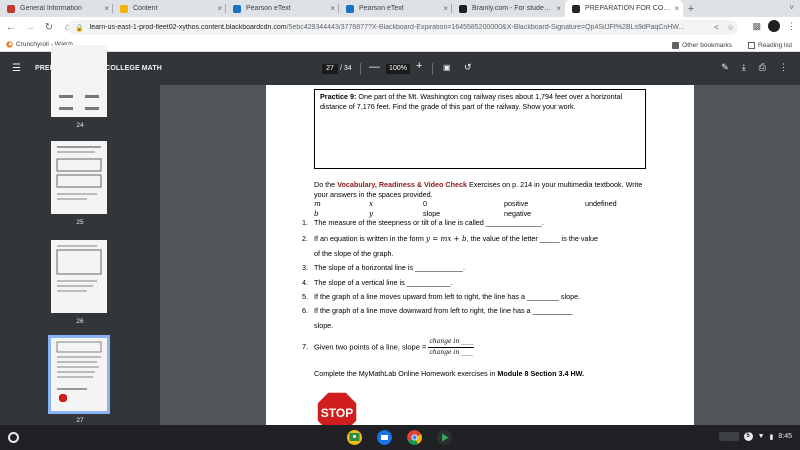 The image size is (800, 450). What do you see at coordinates (444, 437) in the screenshot?
I see `play-store-icon` at bounding box center [444, 437].